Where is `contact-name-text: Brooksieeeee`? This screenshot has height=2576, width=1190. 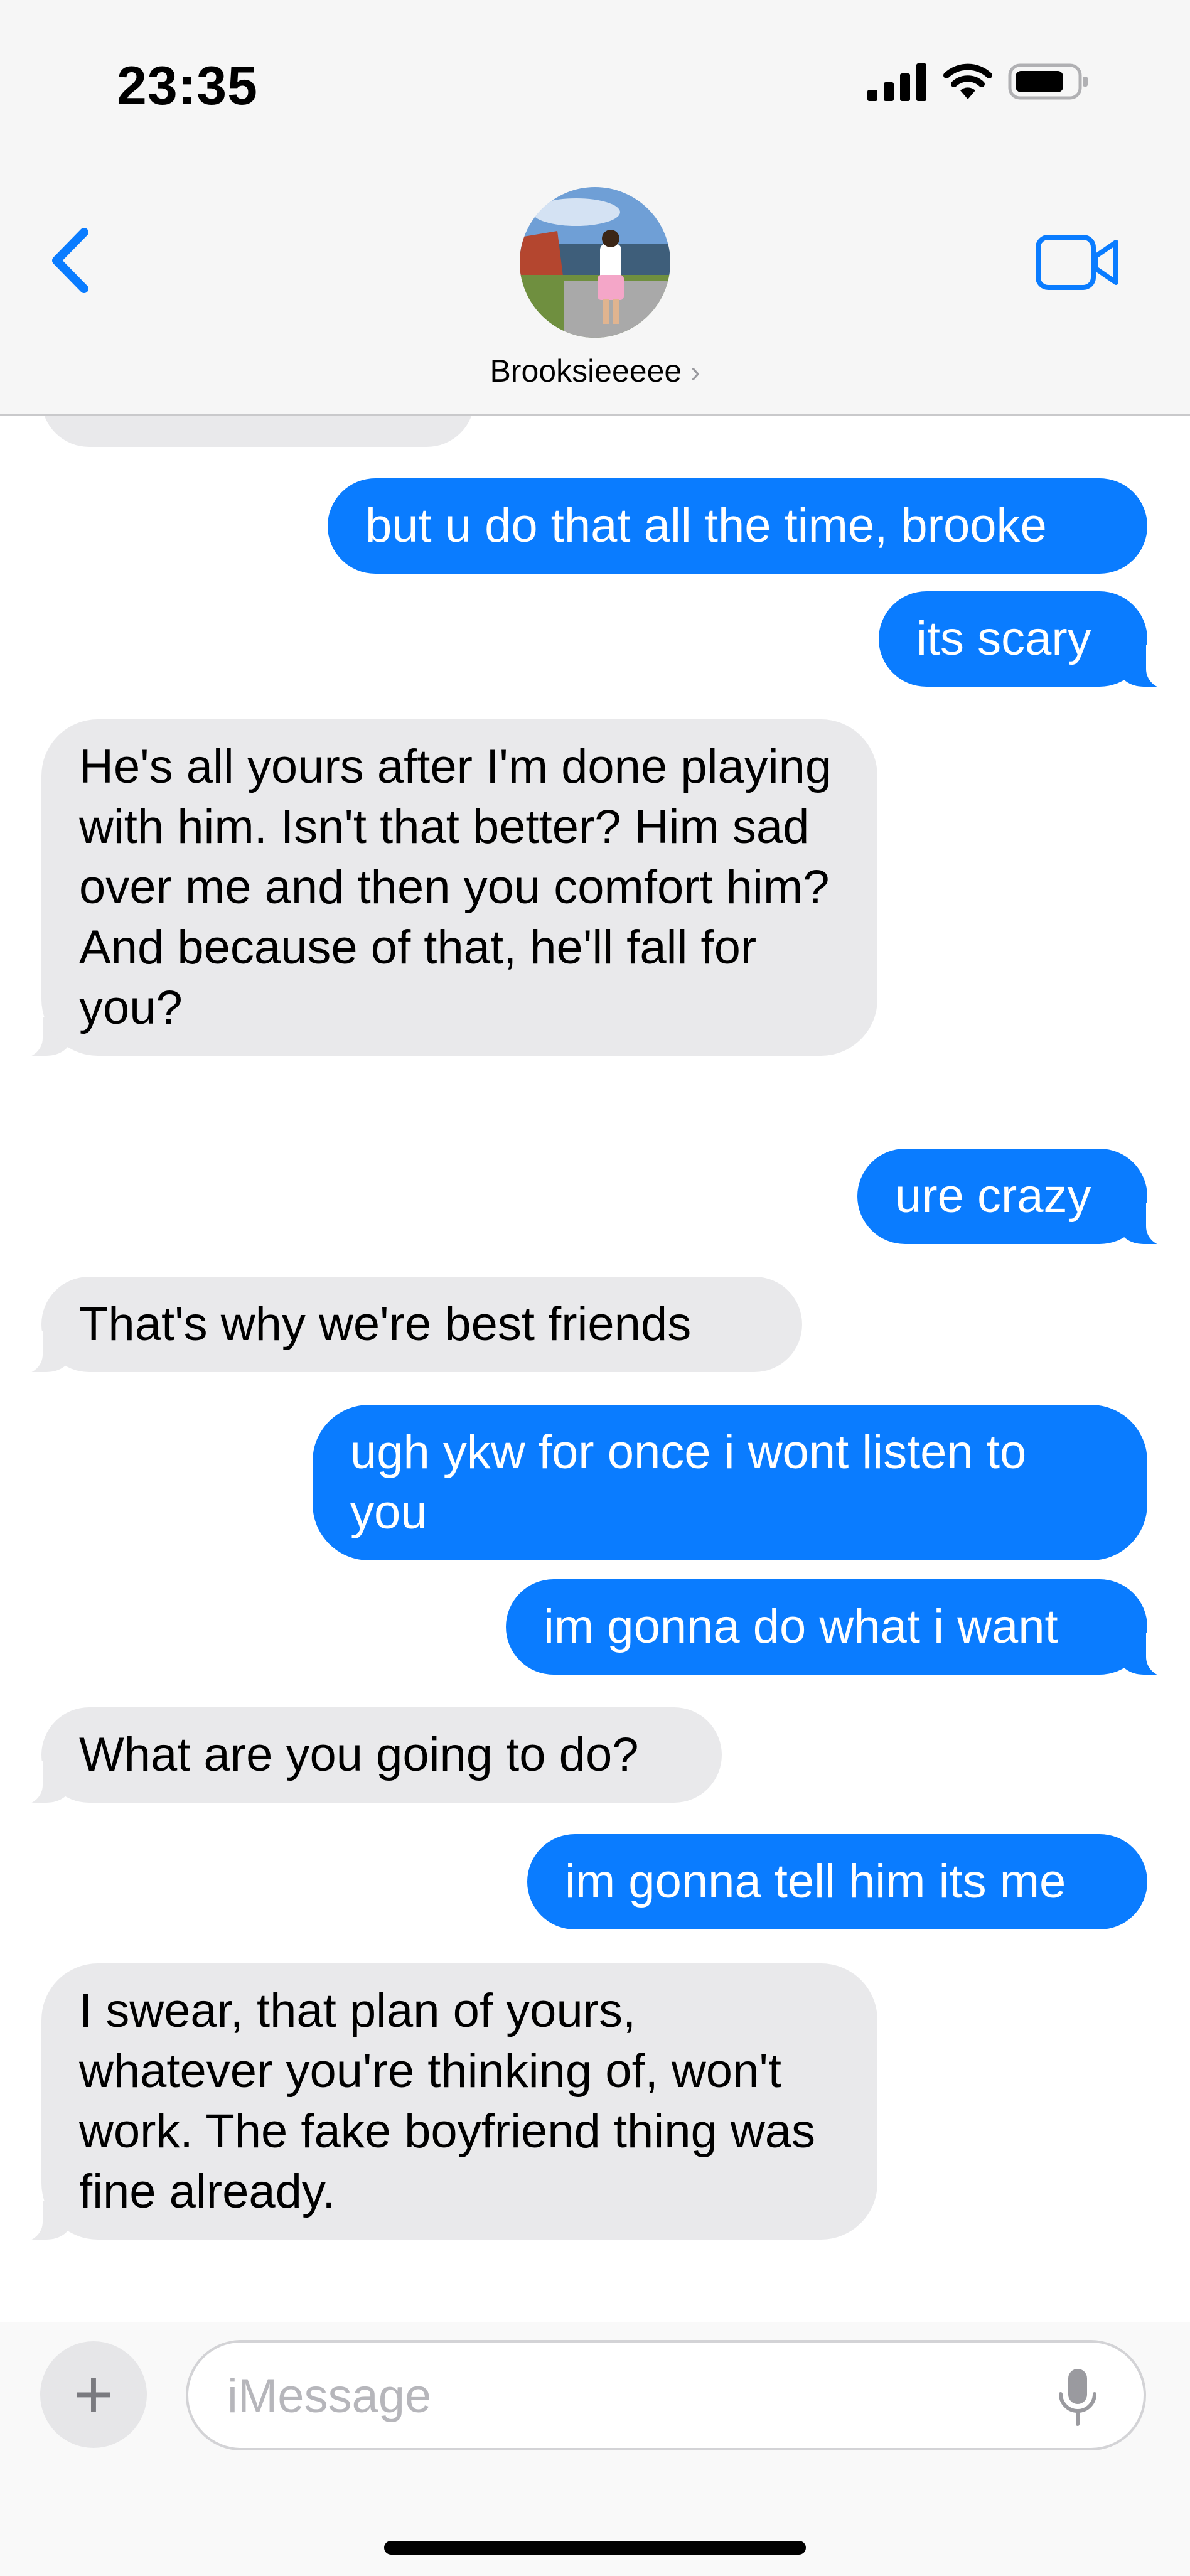
contact-name-text: Brooksieeeee is located at coordinates (586, 371).